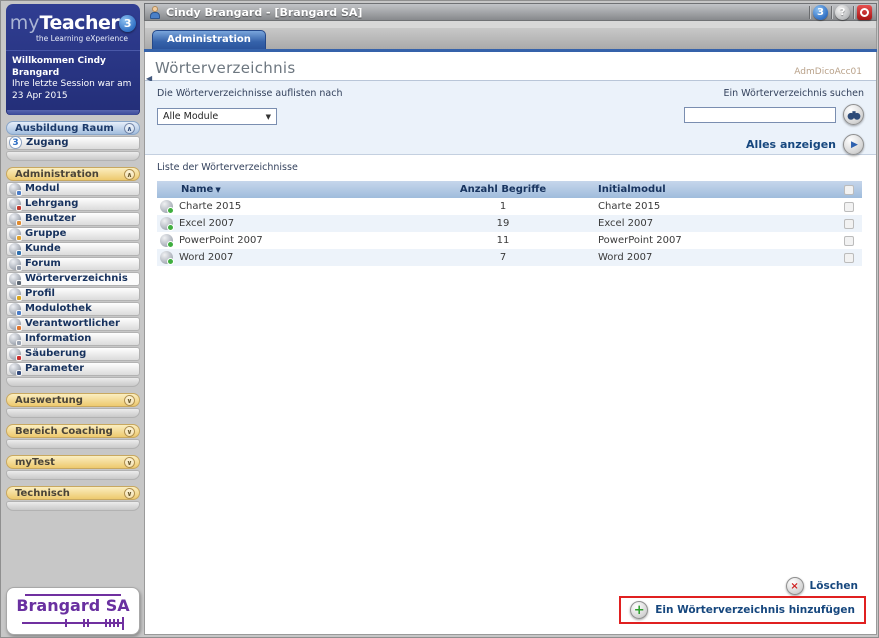 The image size is (879, 638). I want to click on count-cell: 7, so click(503, 257).